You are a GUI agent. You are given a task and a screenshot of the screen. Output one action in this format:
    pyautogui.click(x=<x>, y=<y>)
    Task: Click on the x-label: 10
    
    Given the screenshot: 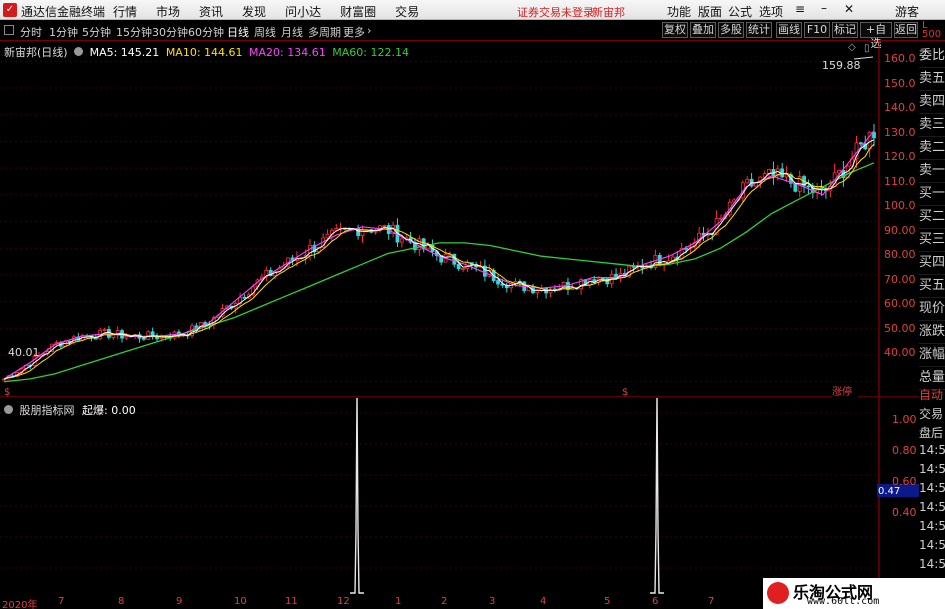 What is the action you would take?
    pyautogui.click(x=240, y=601)
    